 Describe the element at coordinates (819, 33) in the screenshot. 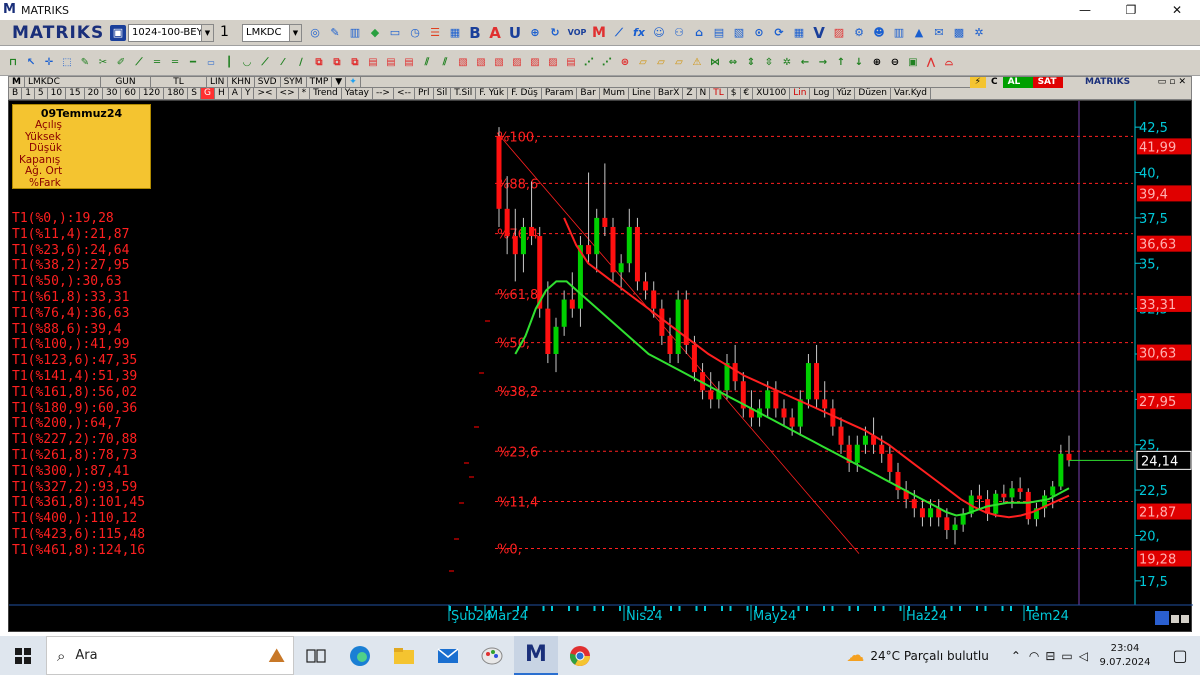

I see `v-icon: V` at that location.